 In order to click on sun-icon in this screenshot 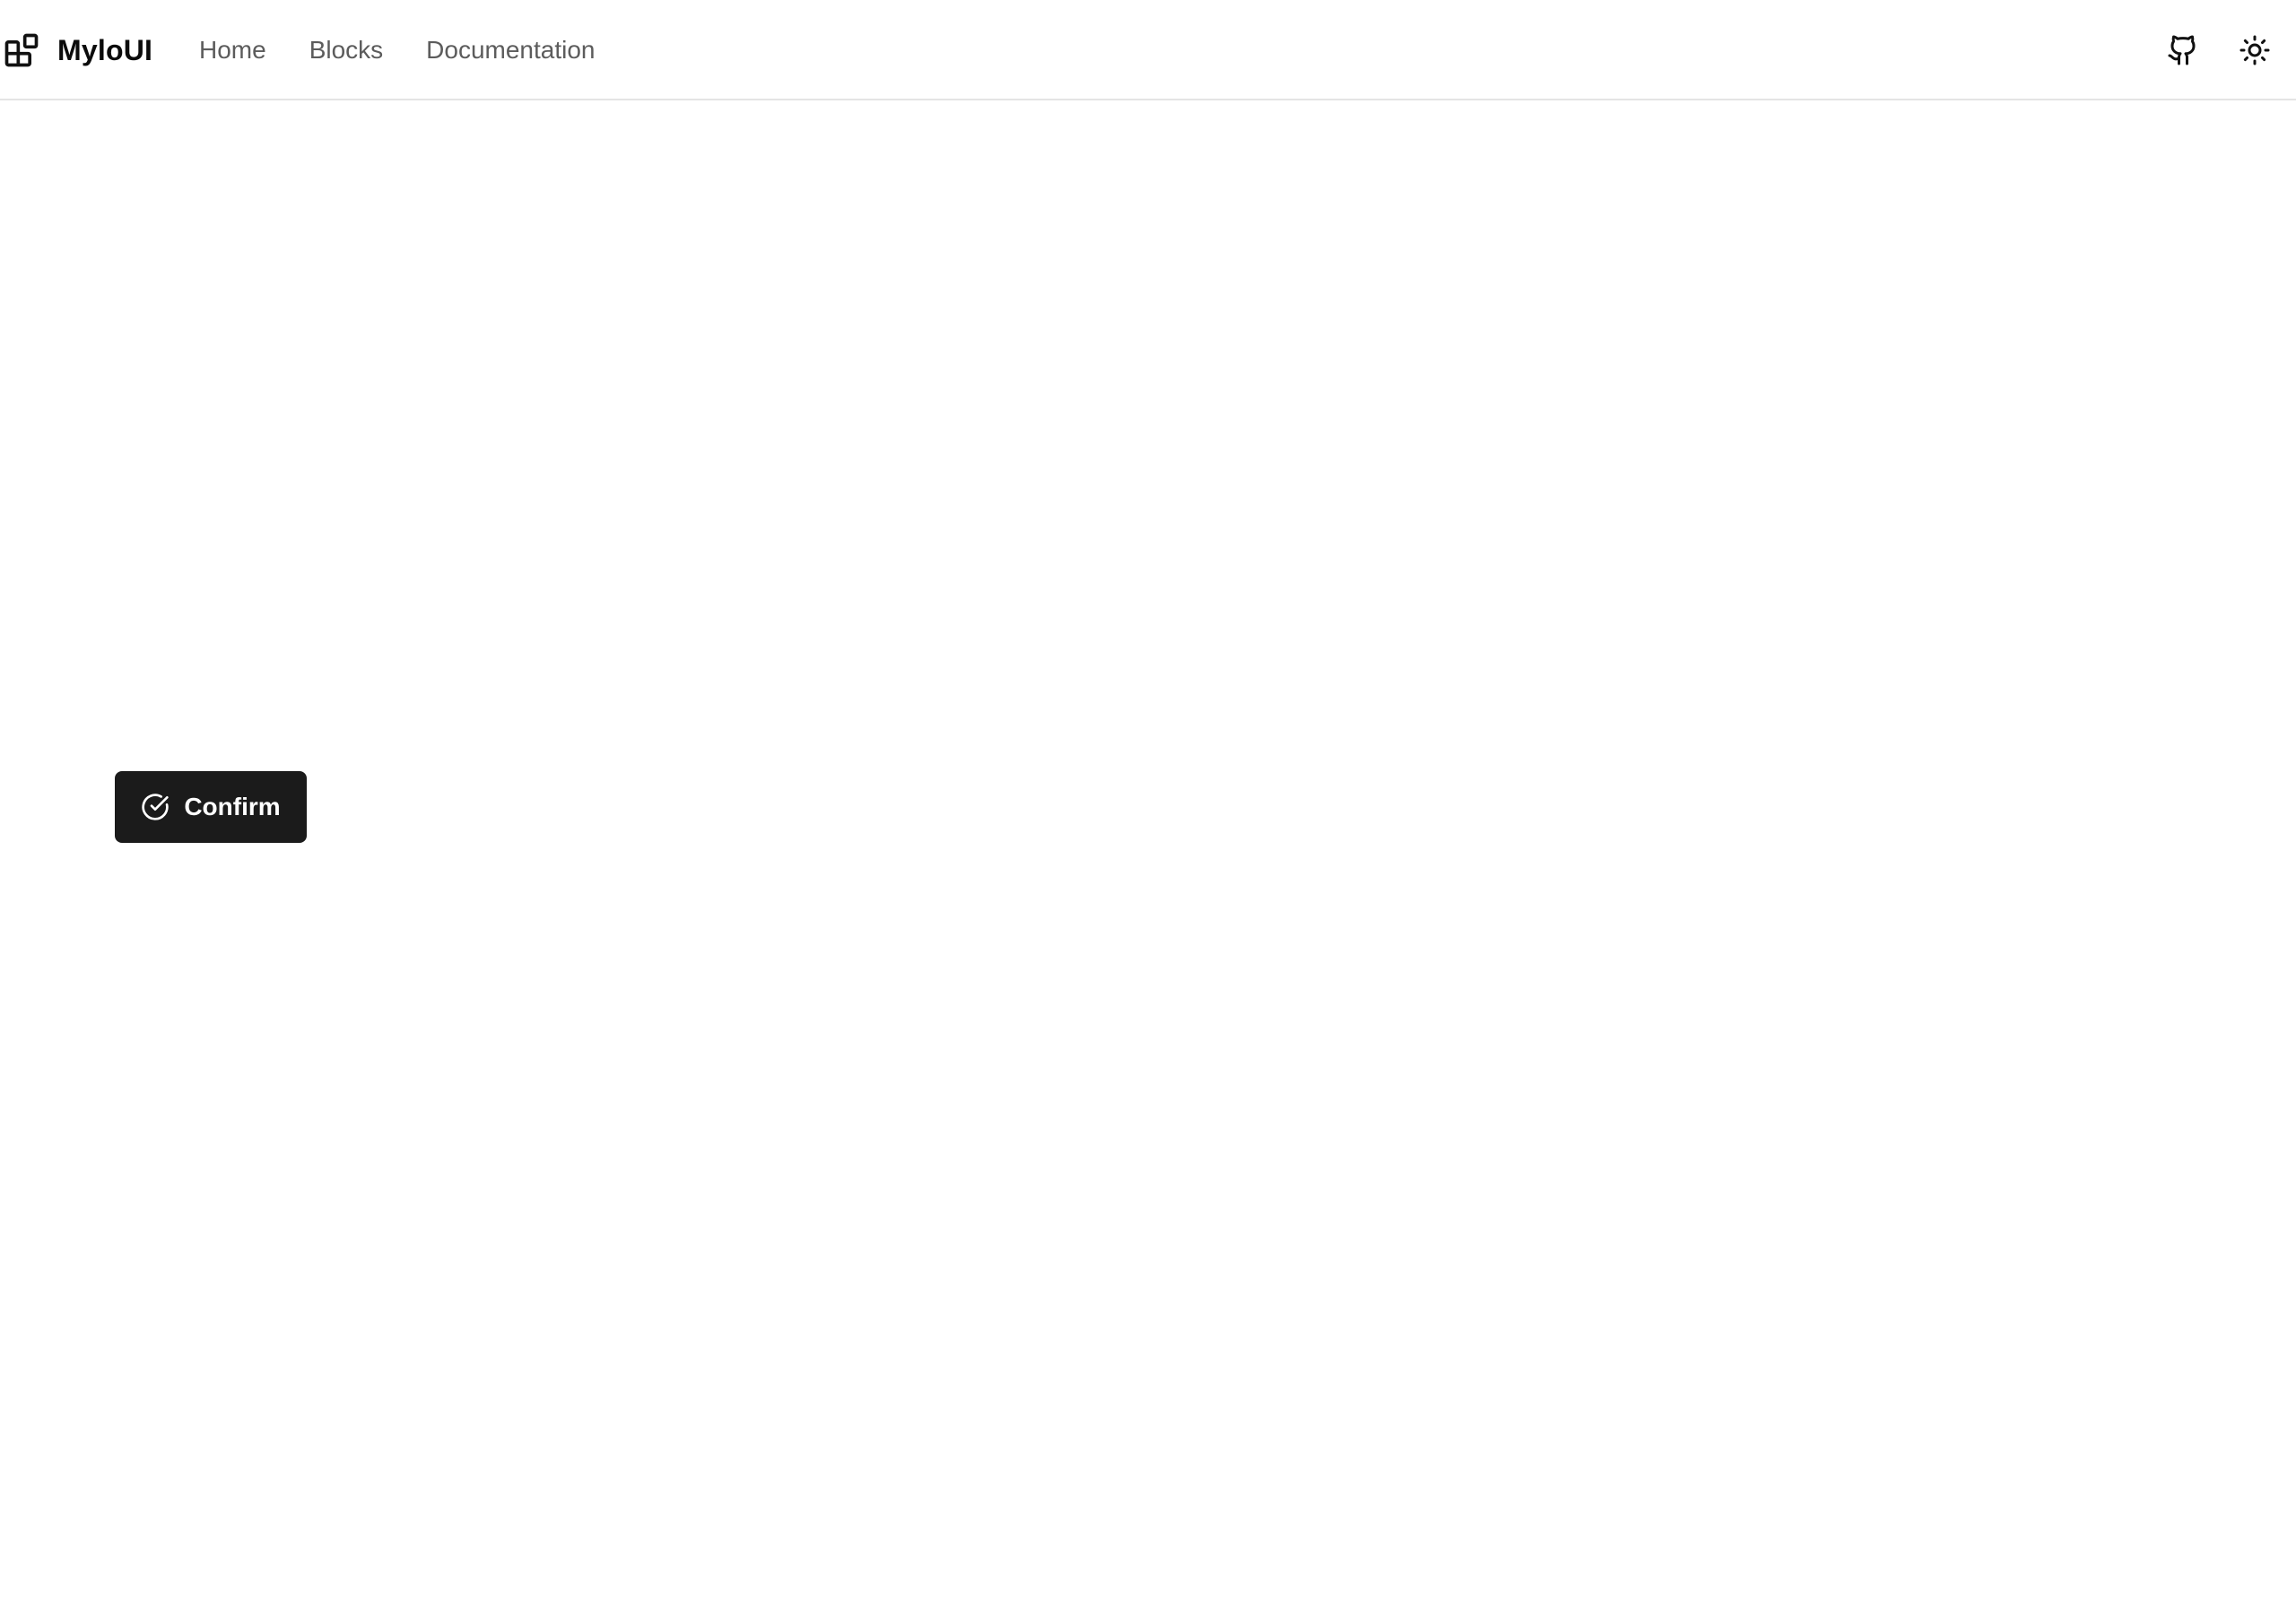, I will do `click(2254, 50)`.